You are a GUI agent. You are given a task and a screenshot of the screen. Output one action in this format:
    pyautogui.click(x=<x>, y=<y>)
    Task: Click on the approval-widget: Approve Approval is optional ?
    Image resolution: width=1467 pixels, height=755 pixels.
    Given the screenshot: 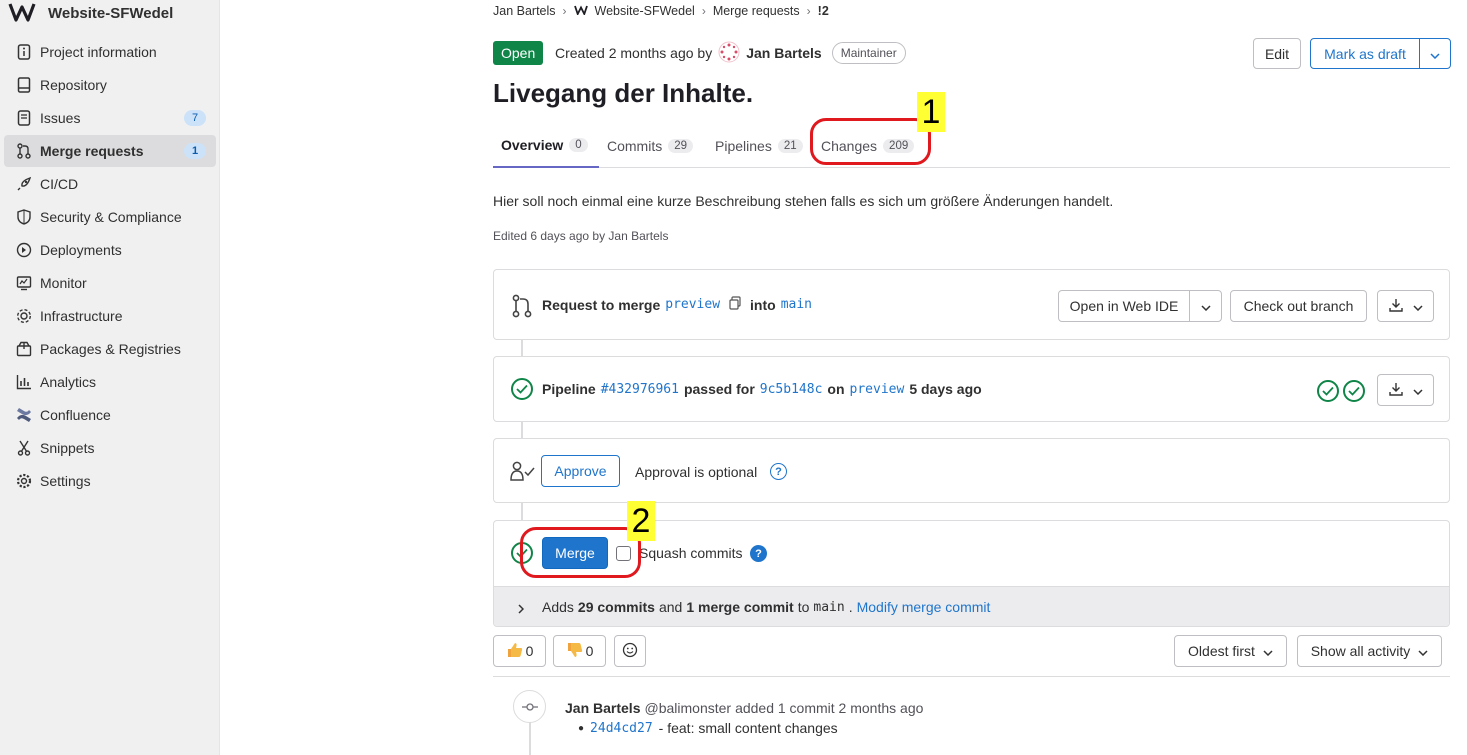 What is the action you would take?
    pyautogui.click(x=971, y=470)
    